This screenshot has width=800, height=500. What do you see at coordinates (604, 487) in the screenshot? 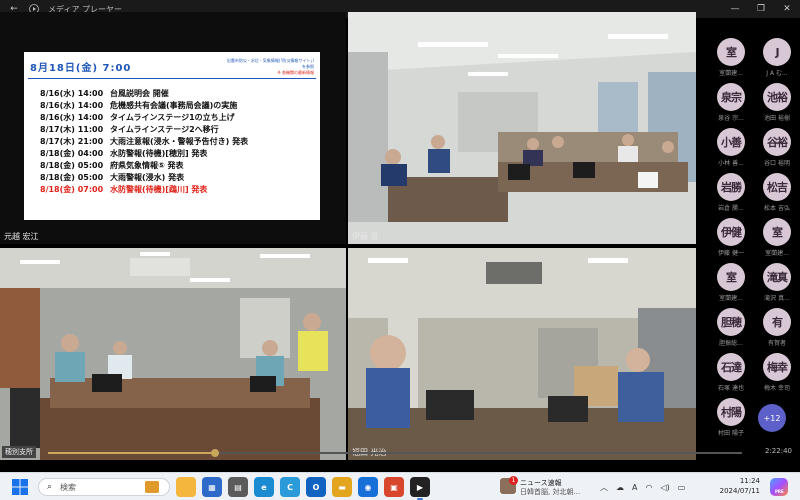
I see `tray-overflow-icon: ︿` at bounding box center [604, 487].